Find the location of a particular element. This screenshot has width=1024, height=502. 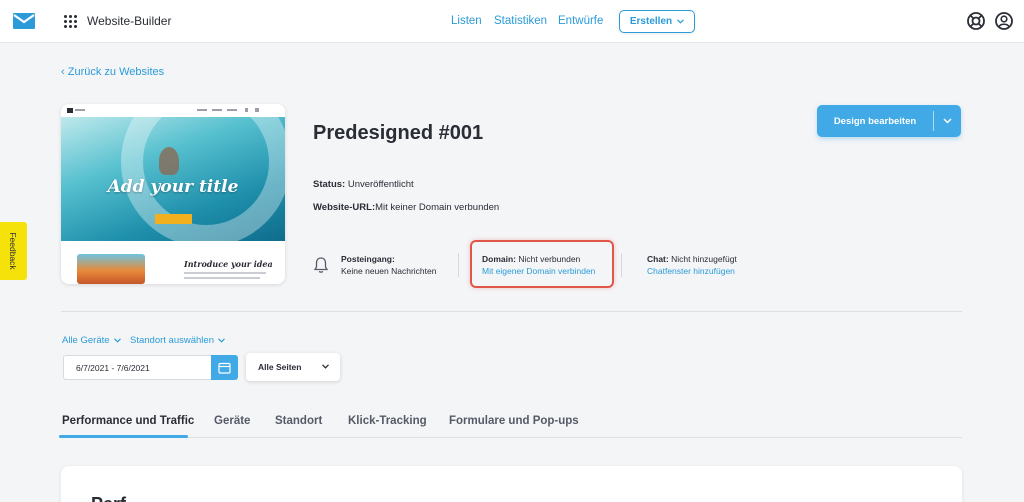

devices-filter-label: Alle Geräte is located at coordinates (86, 340).